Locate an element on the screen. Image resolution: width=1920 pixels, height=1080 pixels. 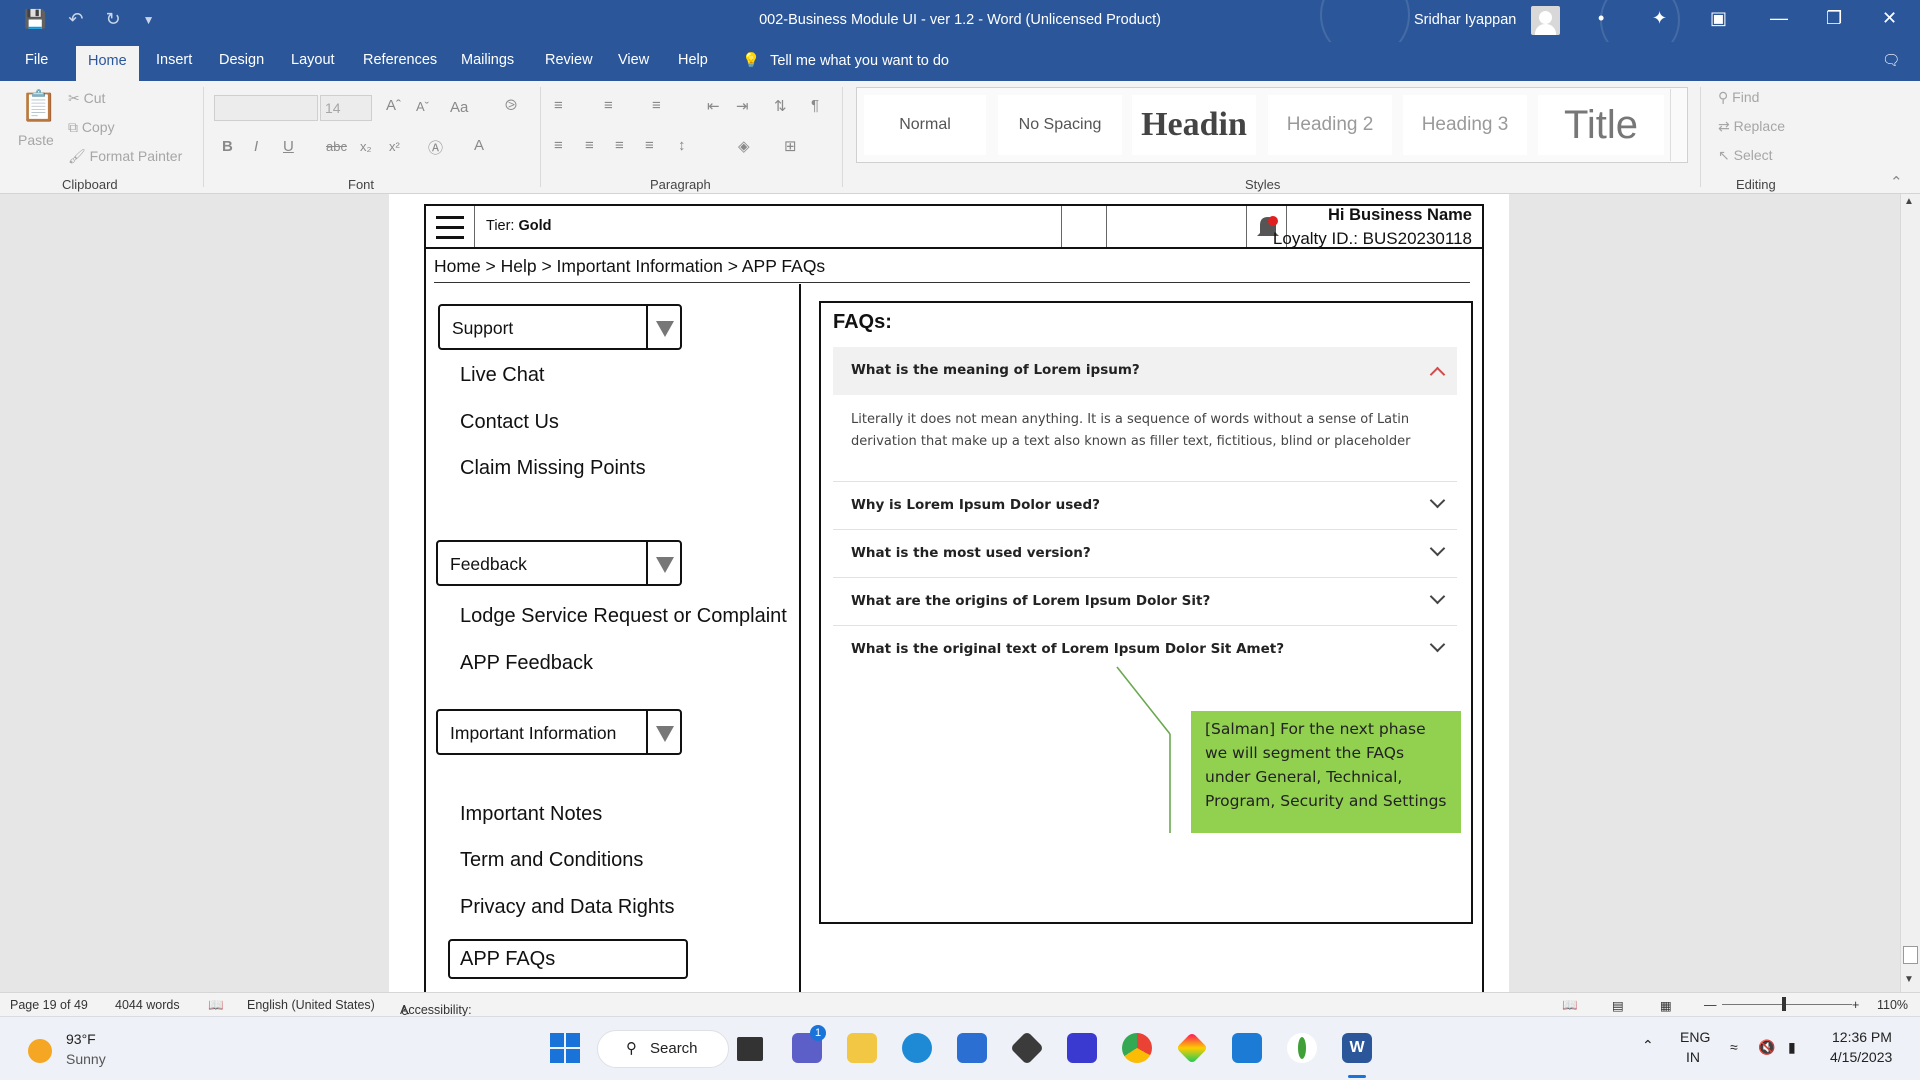
web-layout-icon: ▦ is located at coordinates (1666, 1005).